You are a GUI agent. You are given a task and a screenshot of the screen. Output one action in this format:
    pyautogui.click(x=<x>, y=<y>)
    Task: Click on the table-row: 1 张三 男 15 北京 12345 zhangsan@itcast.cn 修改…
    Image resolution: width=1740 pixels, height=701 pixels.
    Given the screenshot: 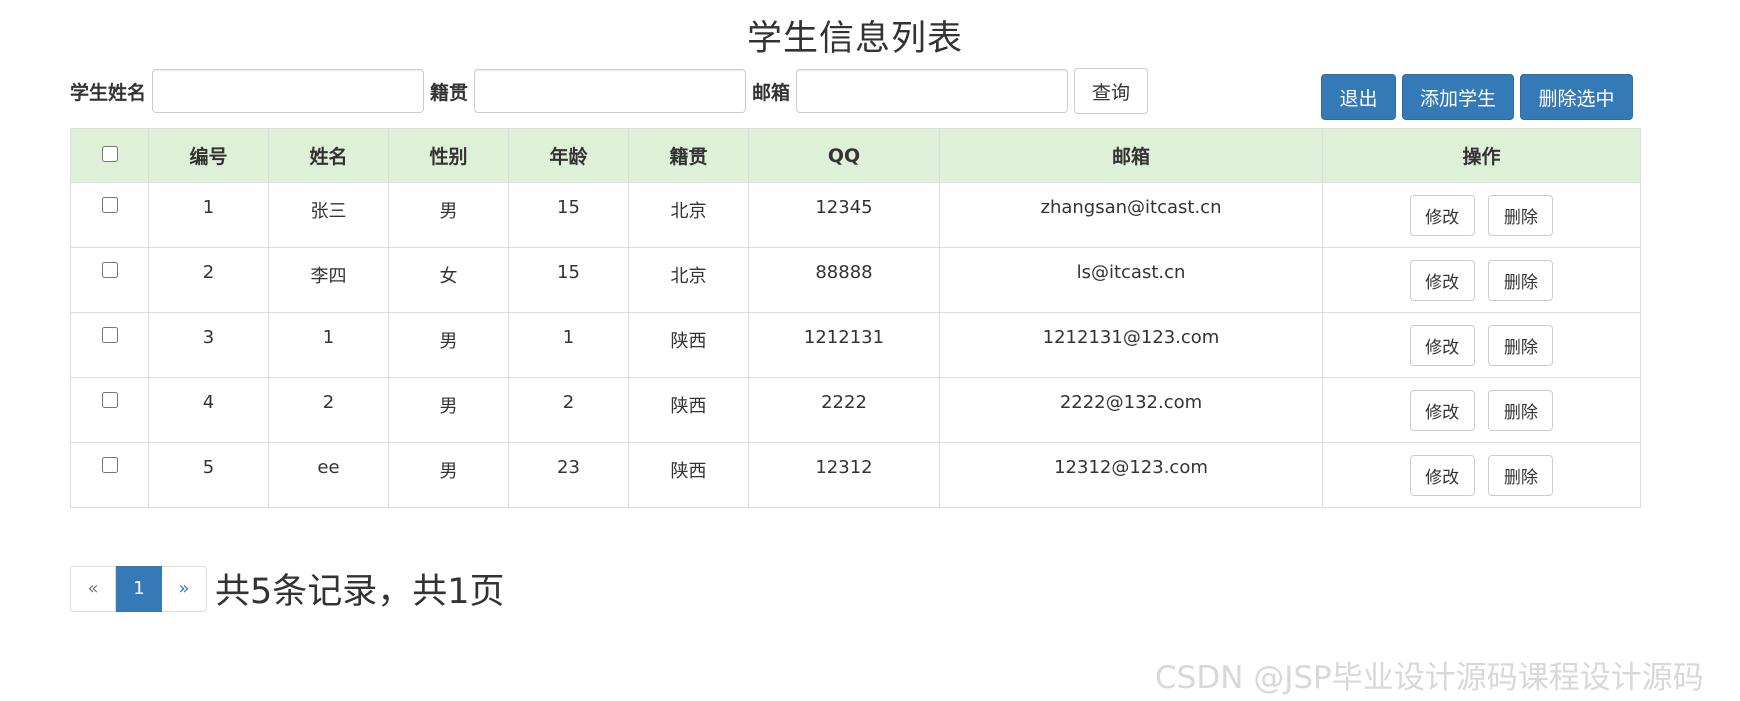 What is the action you would take?
    pyautogui.click(x=855, y=215)
    